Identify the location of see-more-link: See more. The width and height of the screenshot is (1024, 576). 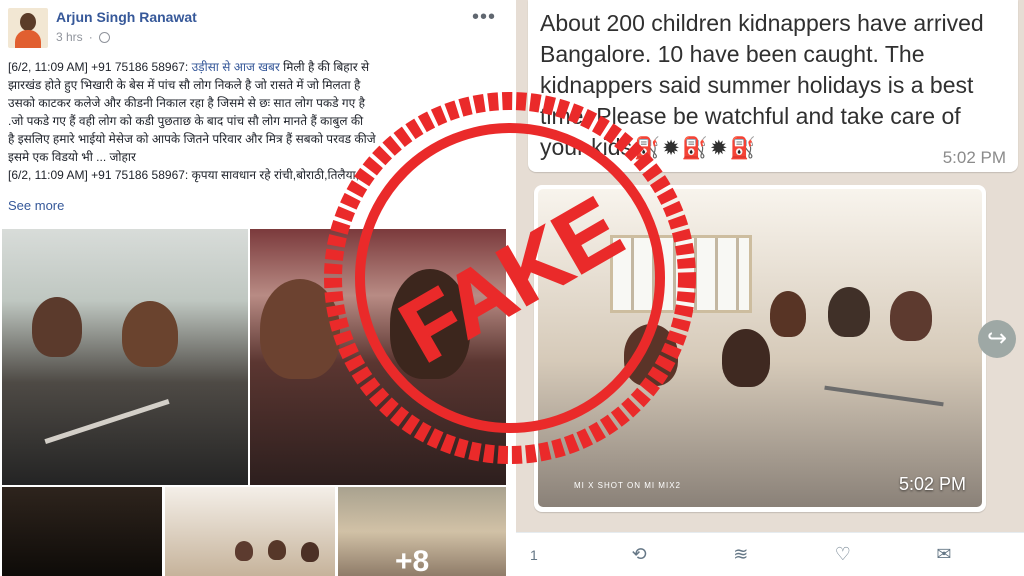
(36, 205).